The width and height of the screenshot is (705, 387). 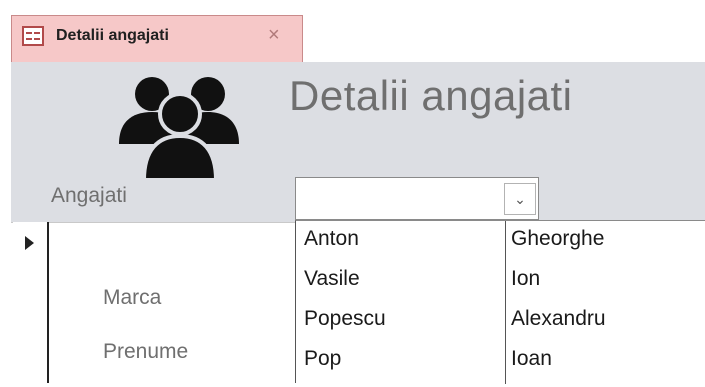 What do you see at coordinates (500, 327) in the screenshot?
I see `dropdown-row: Popescu Alexandru` at bounding box center [500, 327].